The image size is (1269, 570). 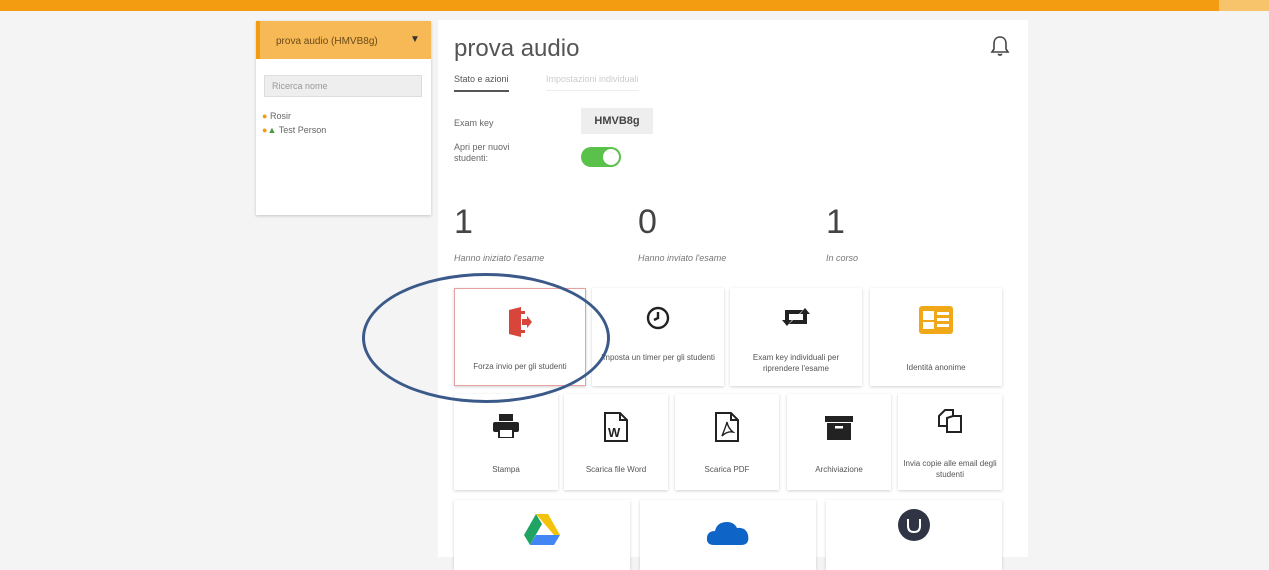 I want to click on top-accent-bar, so click(x=634, y=5).